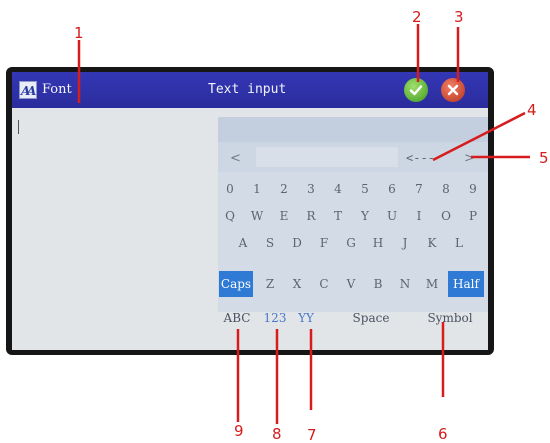  What do you see at coordinates (544, 158) in the screenshot?
I see `callout-number-5: 5` at bounding box center [544, 158].